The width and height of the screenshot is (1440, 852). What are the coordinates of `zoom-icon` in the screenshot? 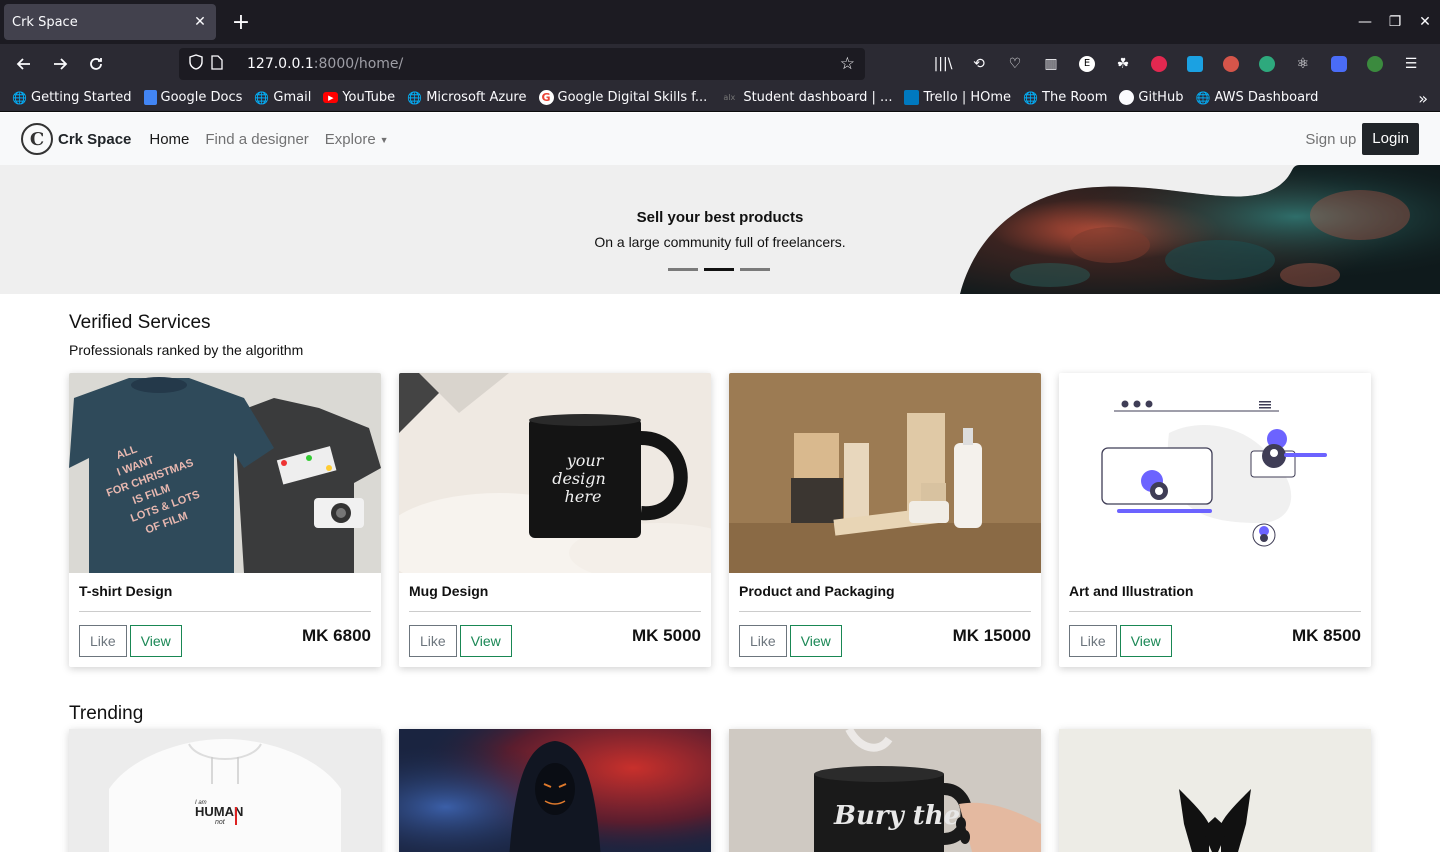 It's located at (1339, 64).